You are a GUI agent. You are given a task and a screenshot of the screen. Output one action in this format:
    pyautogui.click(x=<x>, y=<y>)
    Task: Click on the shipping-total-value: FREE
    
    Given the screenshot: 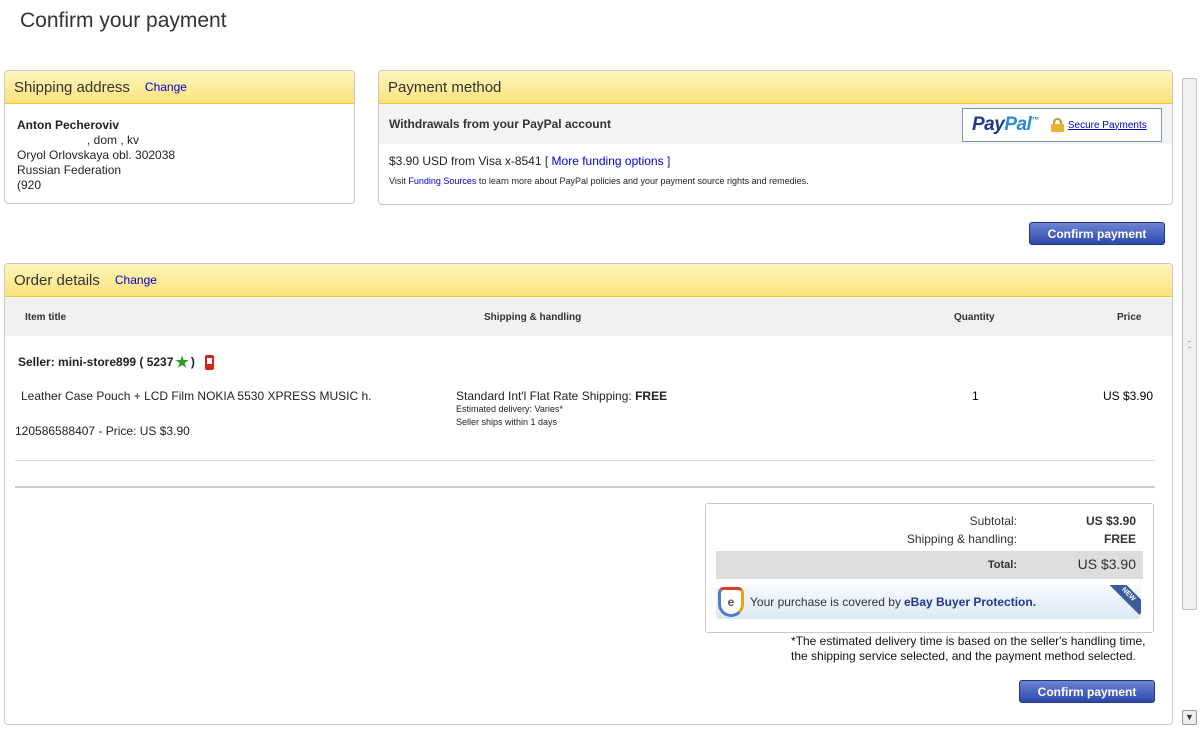 What is the action you would take?
    pyautogui.click(x=1119, y=539)
    